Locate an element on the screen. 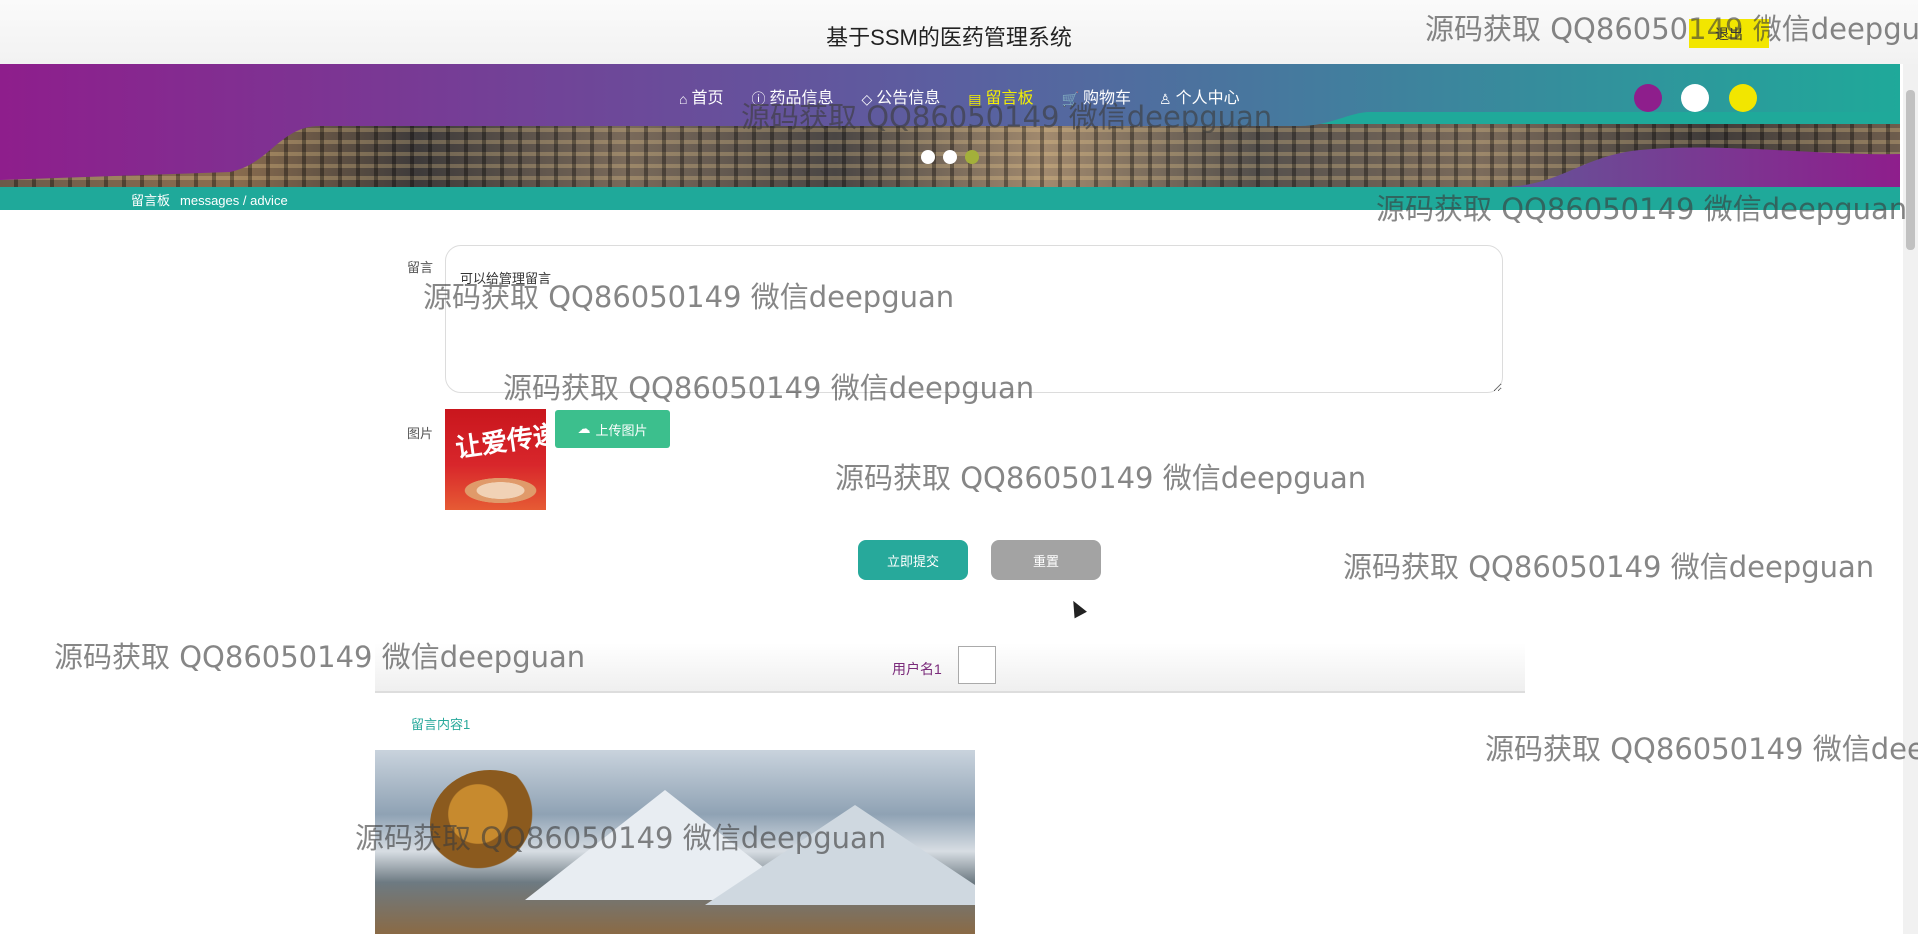  nav-item: ⌂ 首页 is located at coordinates (701, 99).